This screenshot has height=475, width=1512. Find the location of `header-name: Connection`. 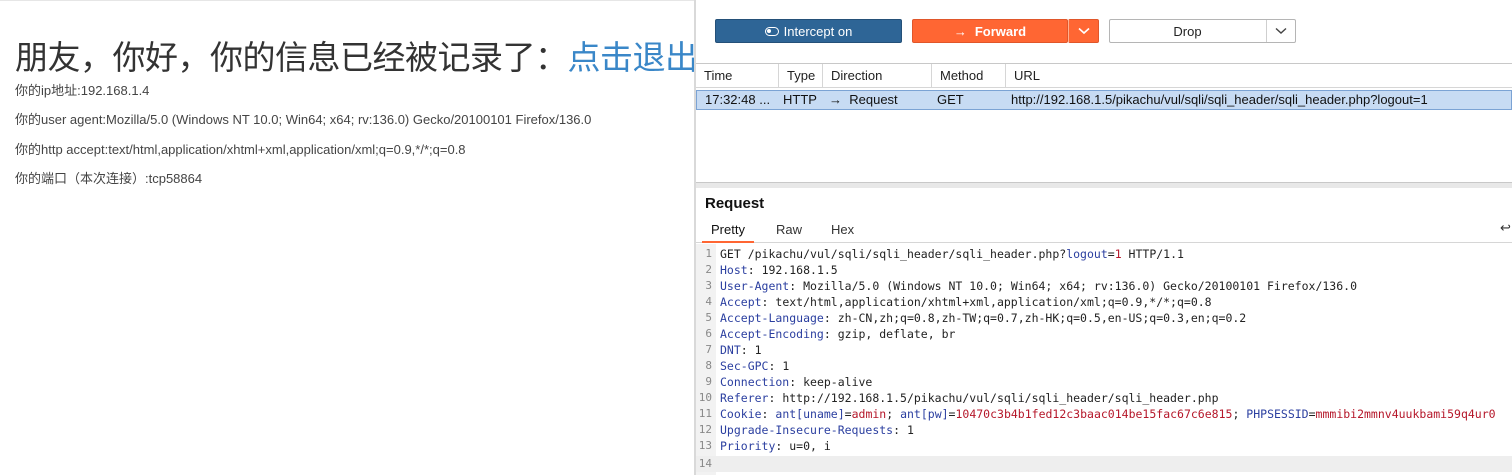

header-name: Connection is located at coordinates (755, 382).